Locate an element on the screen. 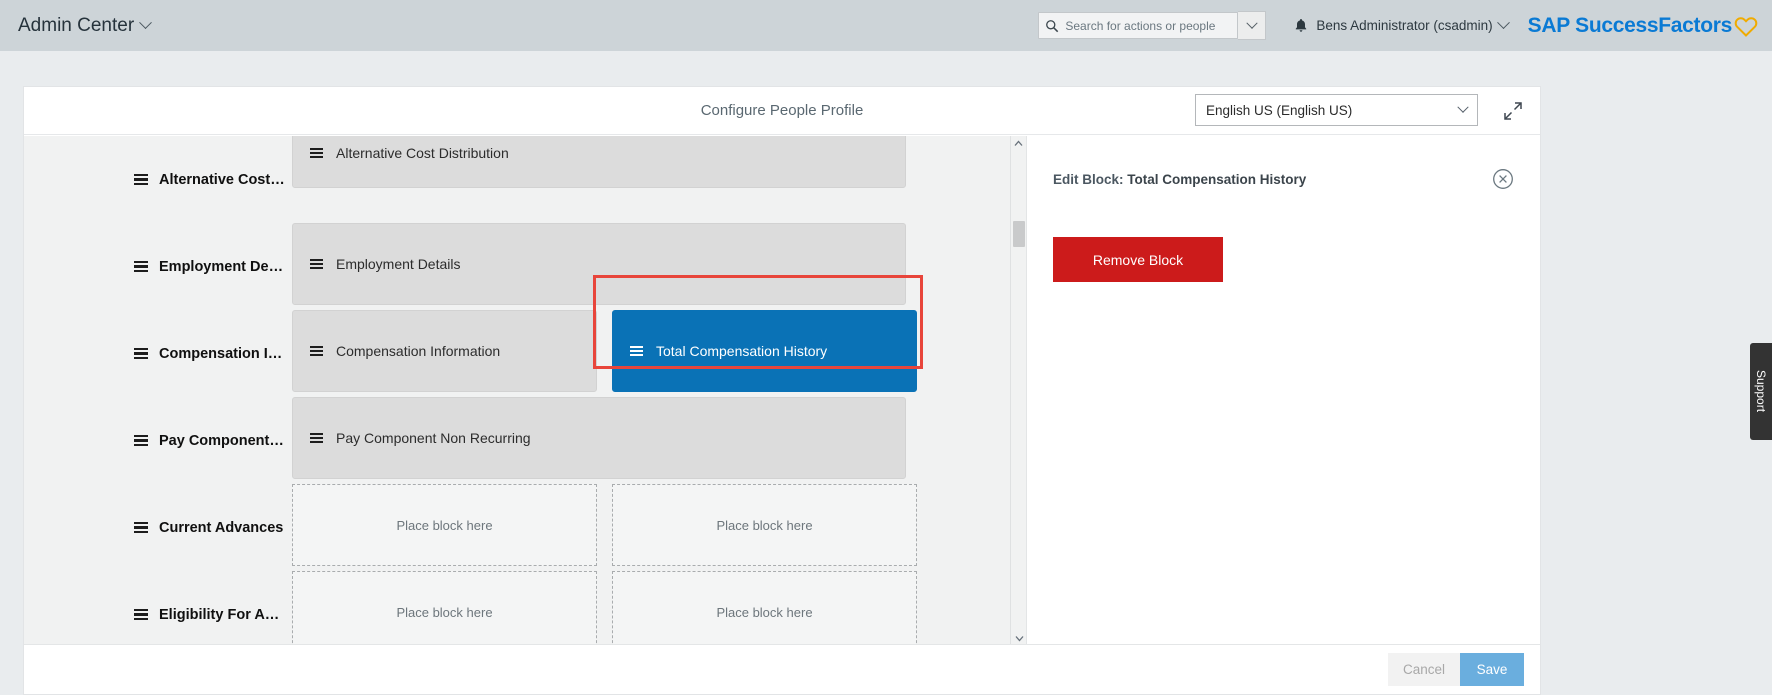  cancel-button: Cancel is located at coordinates (1424, 669).